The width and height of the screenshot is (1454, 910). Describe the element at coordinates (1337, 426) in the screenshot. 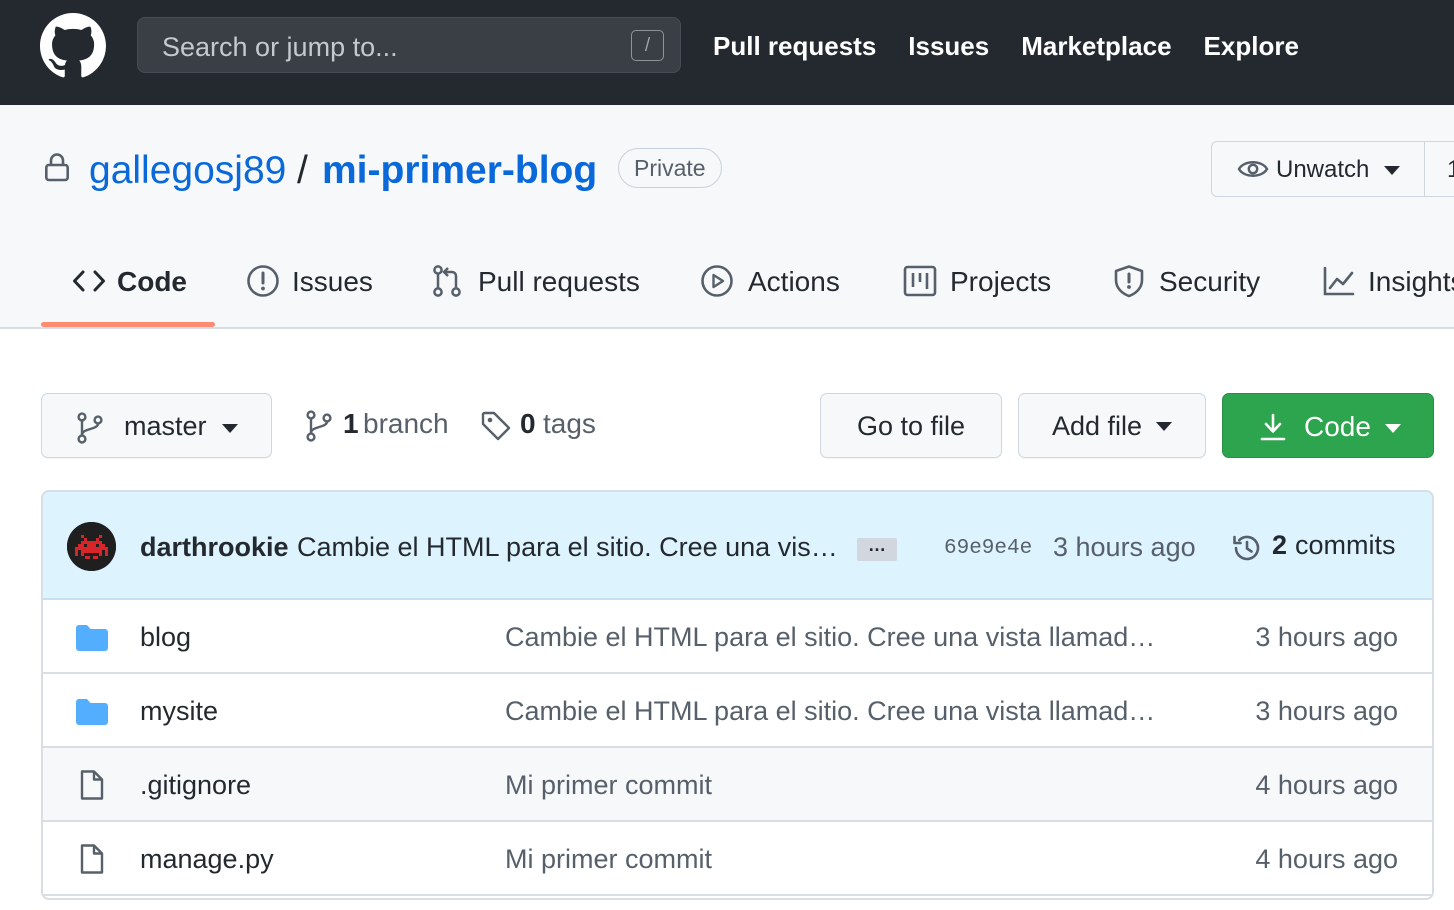

I see `code-button-label: Code` at that location.